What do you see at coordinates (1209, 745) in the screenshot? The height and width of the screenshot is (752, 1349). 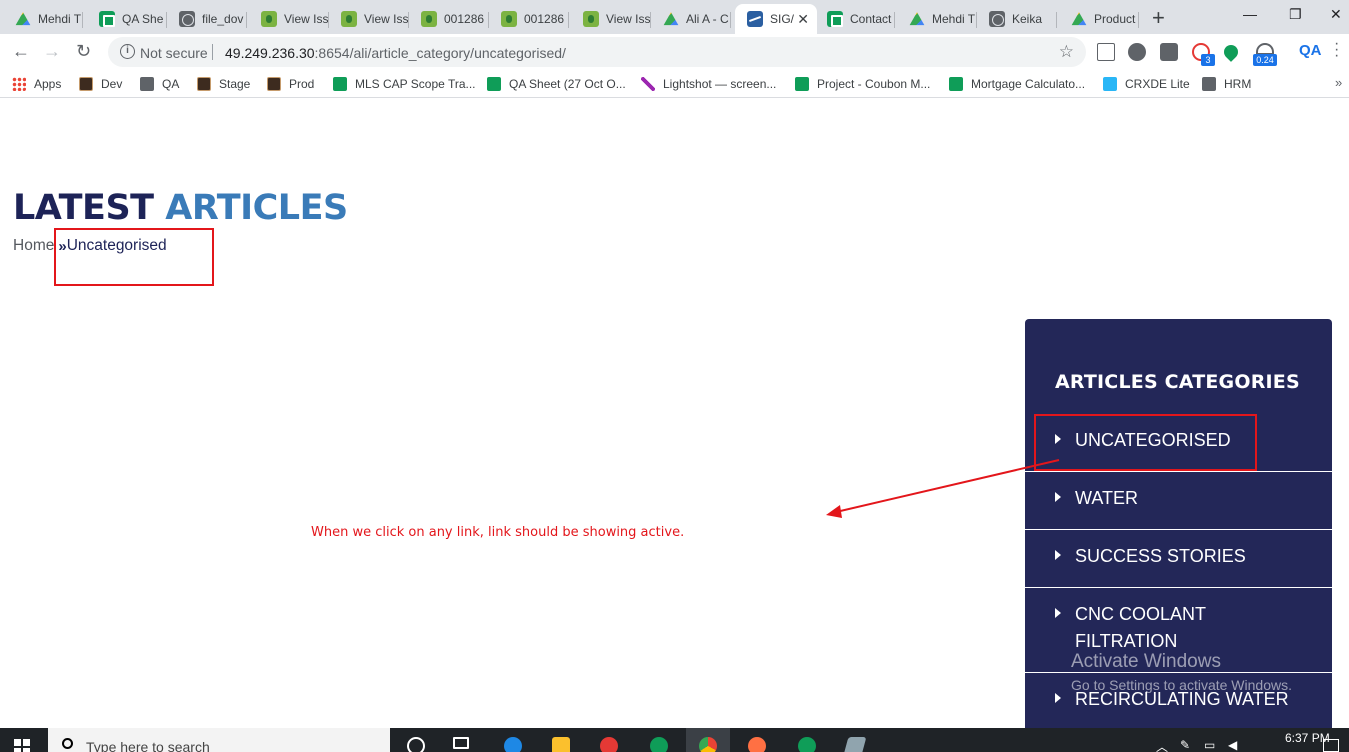 I see `network-icon: ▭` at bounding box center [1209, 745].